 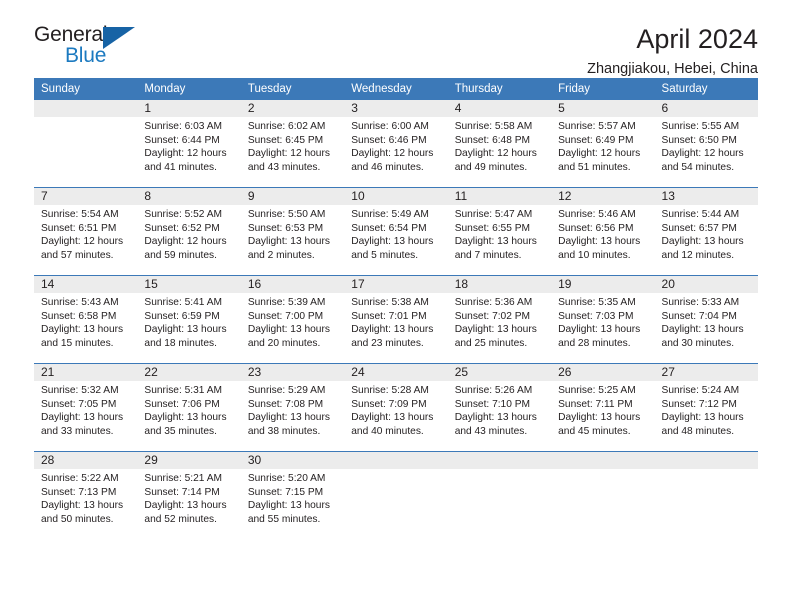 What do you see at coordinates (86, 284) in the screenshot?
I see `day-number: 14` at bounding box center [86, 284].